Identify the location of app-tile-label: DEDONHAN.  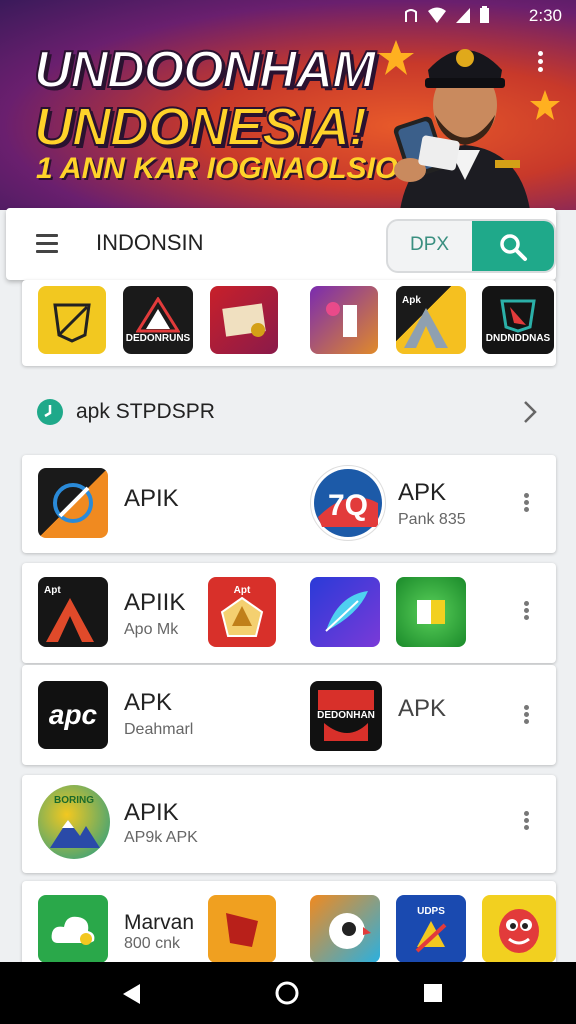
(346, 715).